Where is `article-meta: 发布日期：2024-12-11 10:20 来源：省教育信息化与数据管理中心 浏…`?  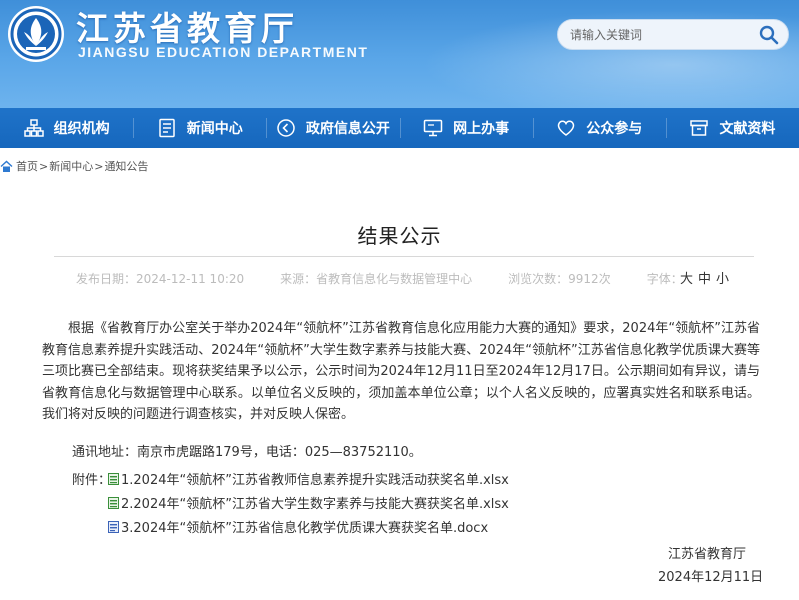 article-meta: 发布日期：2024-12-11 10:20 来源：省教育信息化与数据管理中心 浏… is located at coordinates (406, 278).